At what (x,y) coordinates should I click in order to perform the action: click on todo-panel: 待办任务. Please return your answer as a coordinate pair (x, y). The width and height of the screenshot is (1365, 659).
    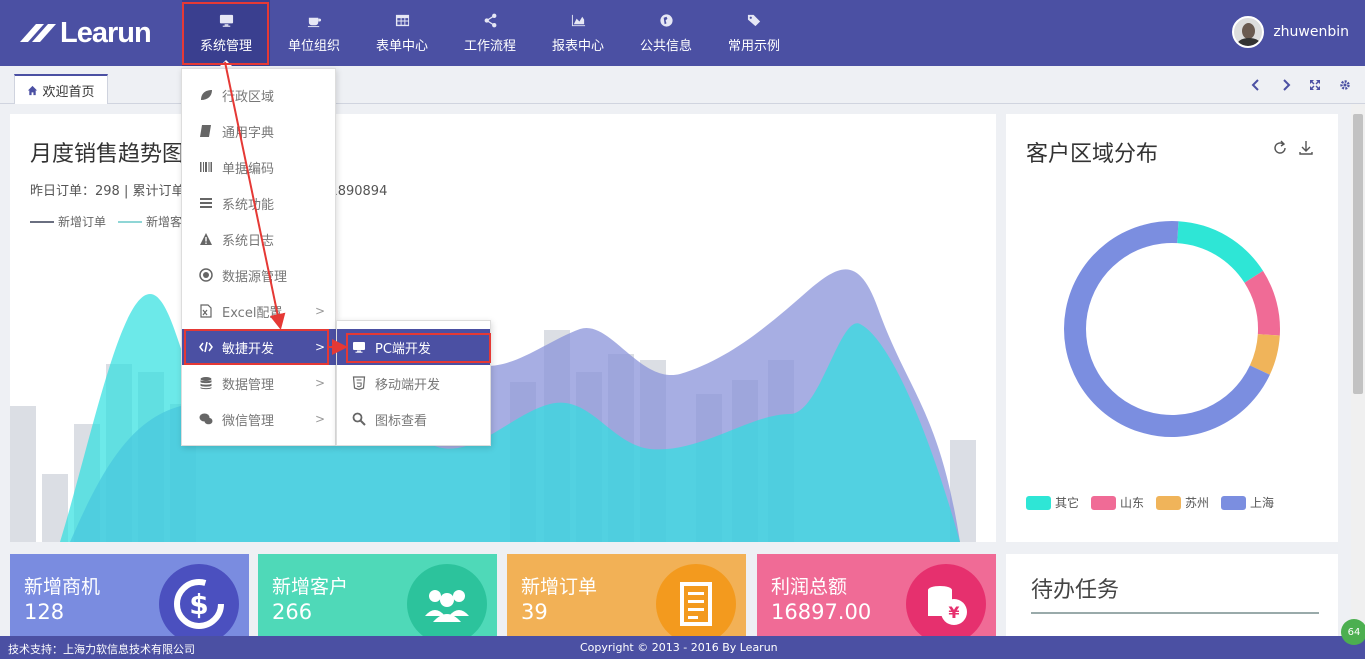
    Looking at the image, I should click on (1172, 595).